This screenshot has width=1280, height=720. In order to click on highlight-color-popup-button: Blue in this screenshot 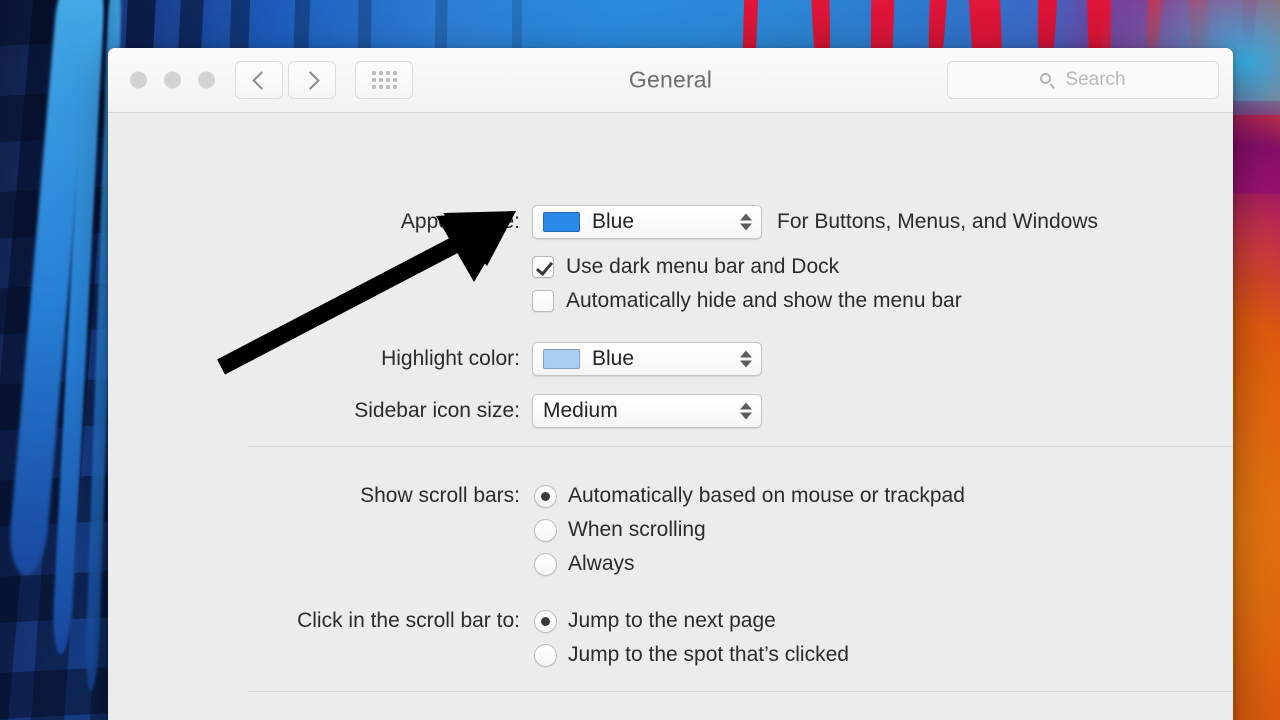, I will do `click(647, 359)`.